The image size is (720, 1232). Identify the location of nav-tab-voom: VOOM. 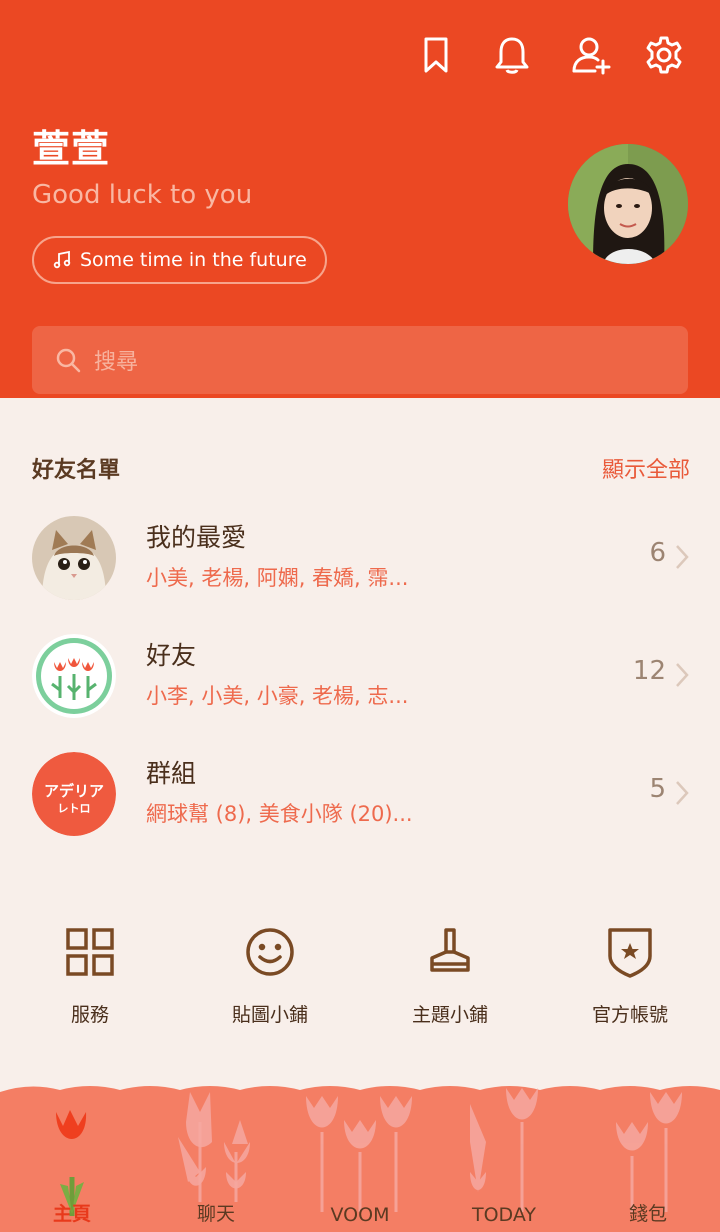
(360, 1157).